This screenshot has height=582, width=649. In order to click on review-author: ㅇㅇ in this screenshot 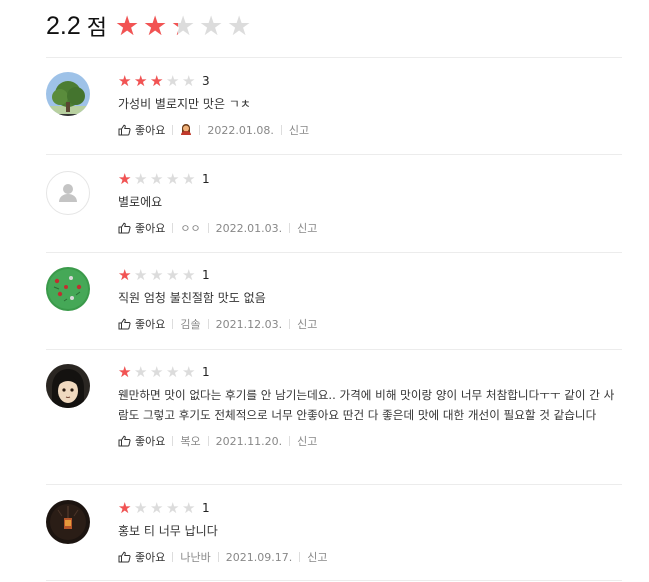, I will do `click(190, 228)`.